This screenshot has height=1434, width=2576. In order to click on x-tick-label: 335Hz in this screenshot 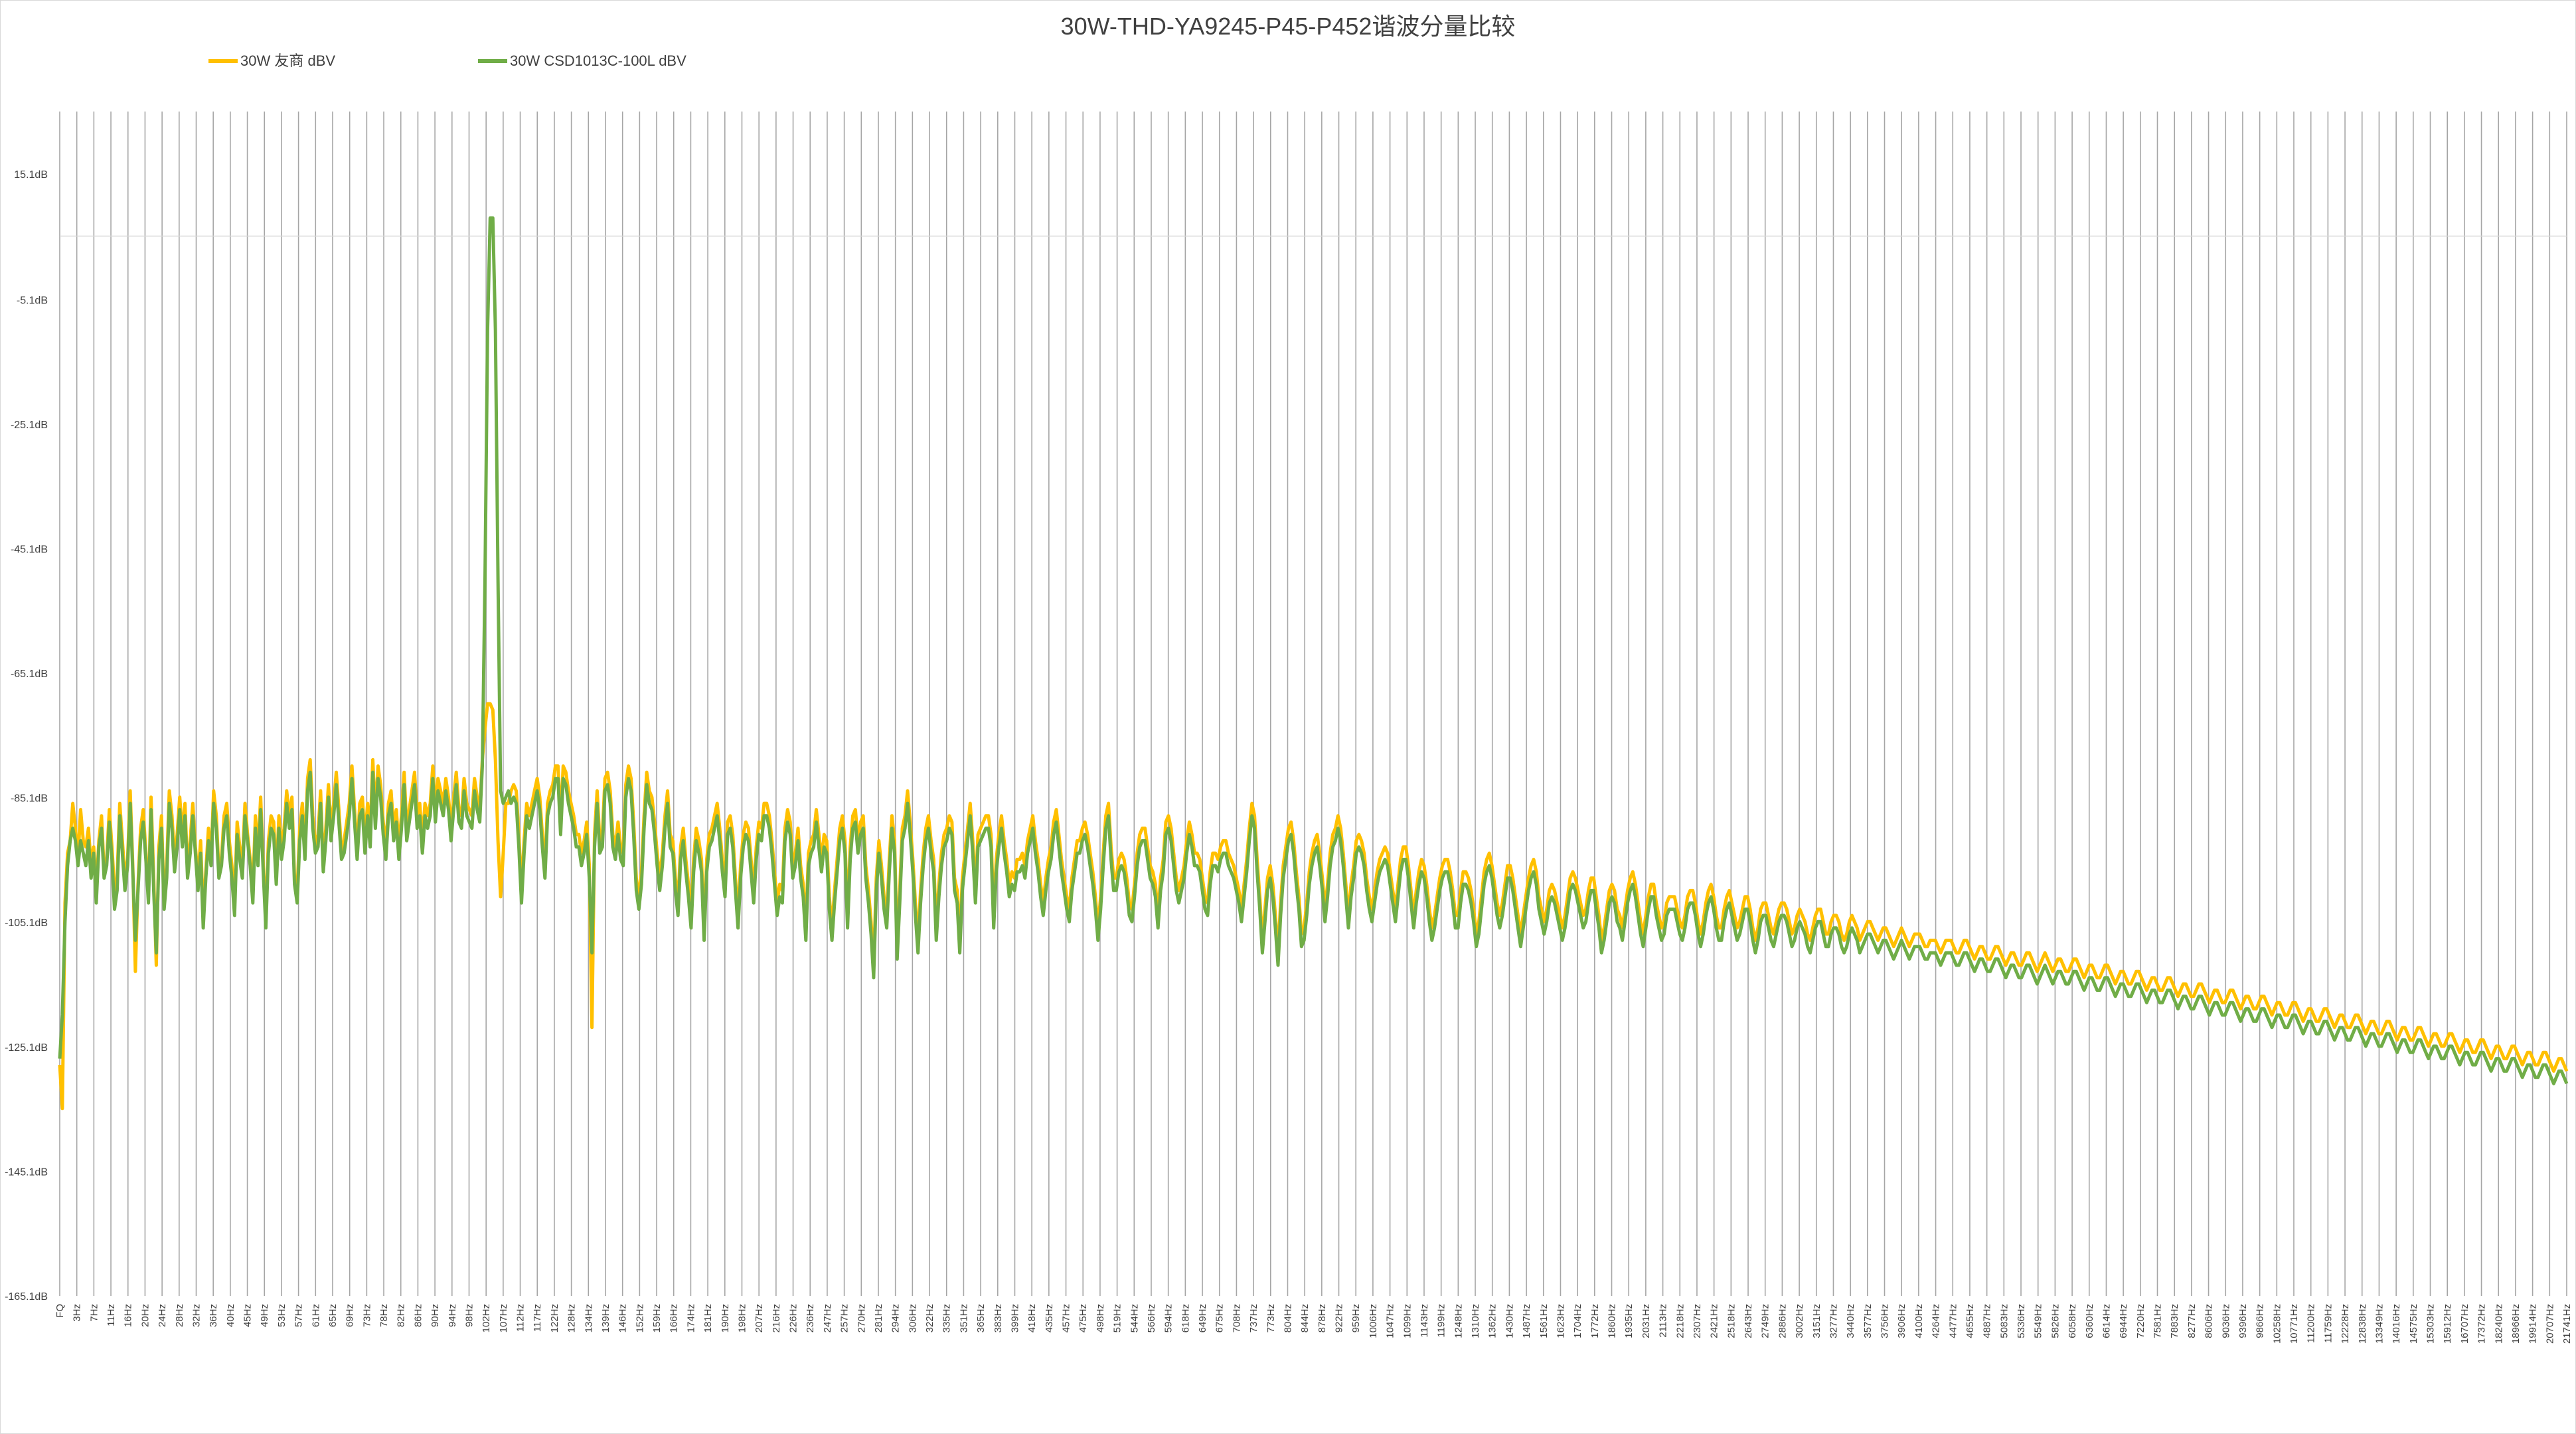, I will do `click(947, 1318)`.